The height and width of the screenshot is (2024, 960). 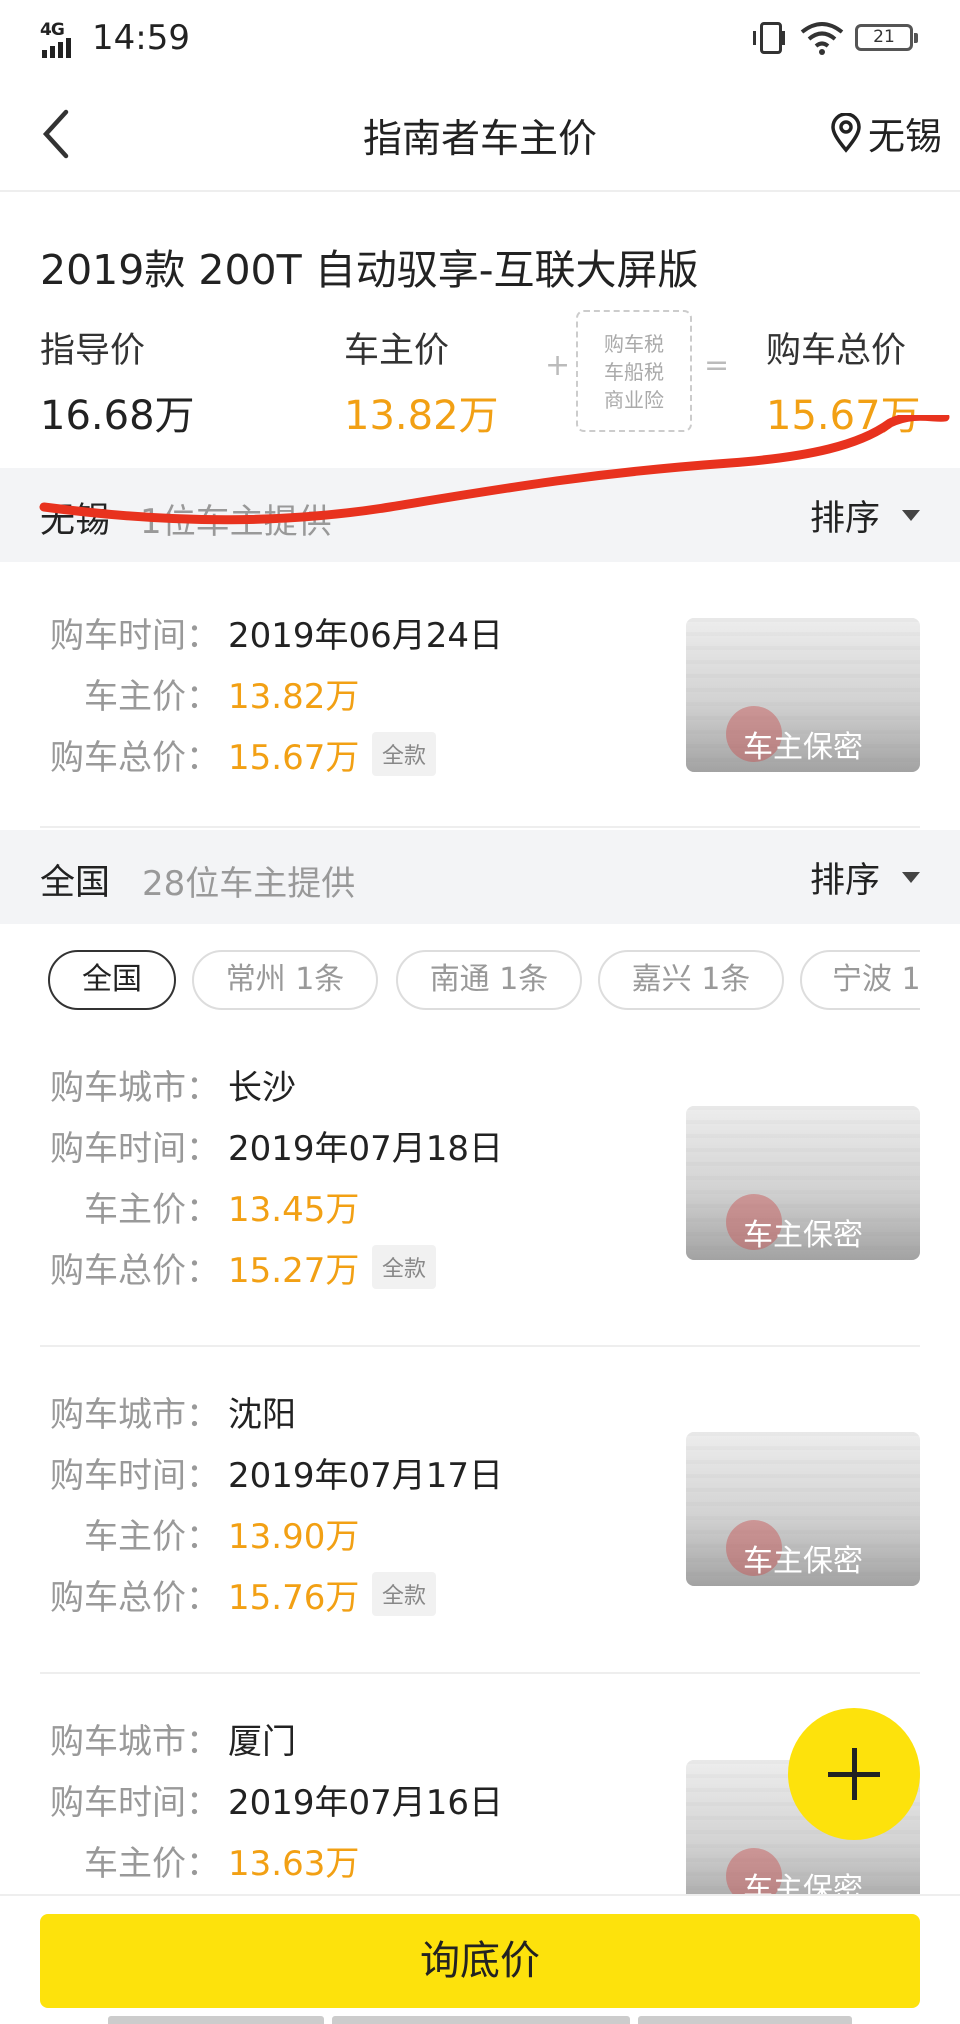 What do you see at coordinates (236, 522) in the screenshot?
I see `section-count: 1位车主提供` at bounding box center [236, 522].